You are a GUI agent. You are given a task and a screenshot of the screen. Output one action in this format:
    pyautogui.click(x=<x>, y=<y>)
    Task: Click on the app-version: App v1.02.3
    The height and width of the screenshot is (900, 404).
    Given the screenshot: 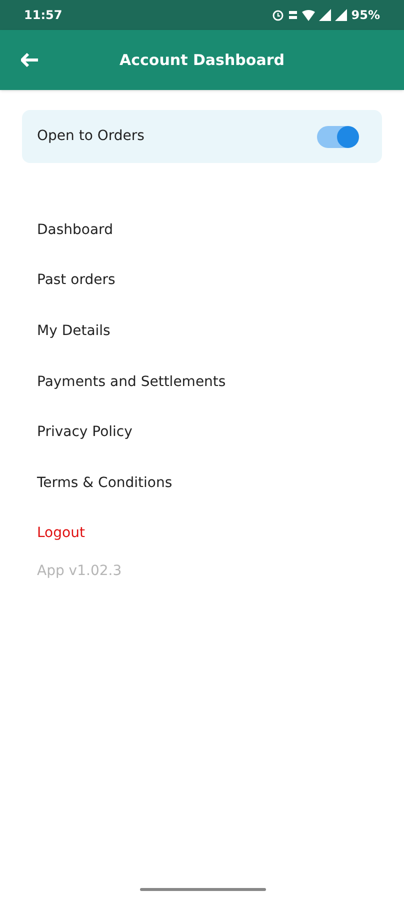 What is the action you would take?
    pyautogui.click(x=80, y=572)
    